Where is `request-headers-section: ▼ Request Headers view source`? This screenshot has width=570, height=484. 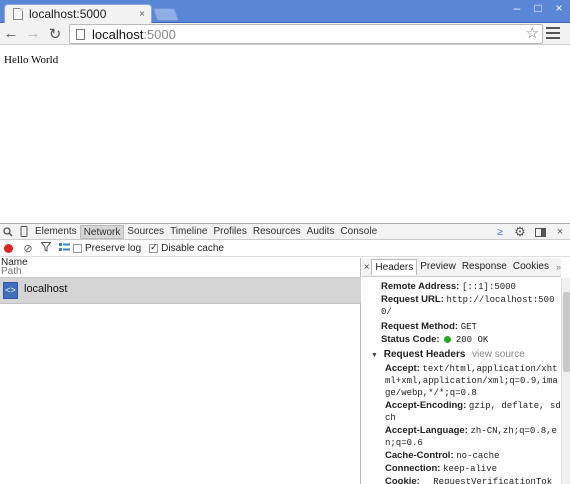
request-headers-section: ▼ Request Headers view source is located at coordinates (466, 354).